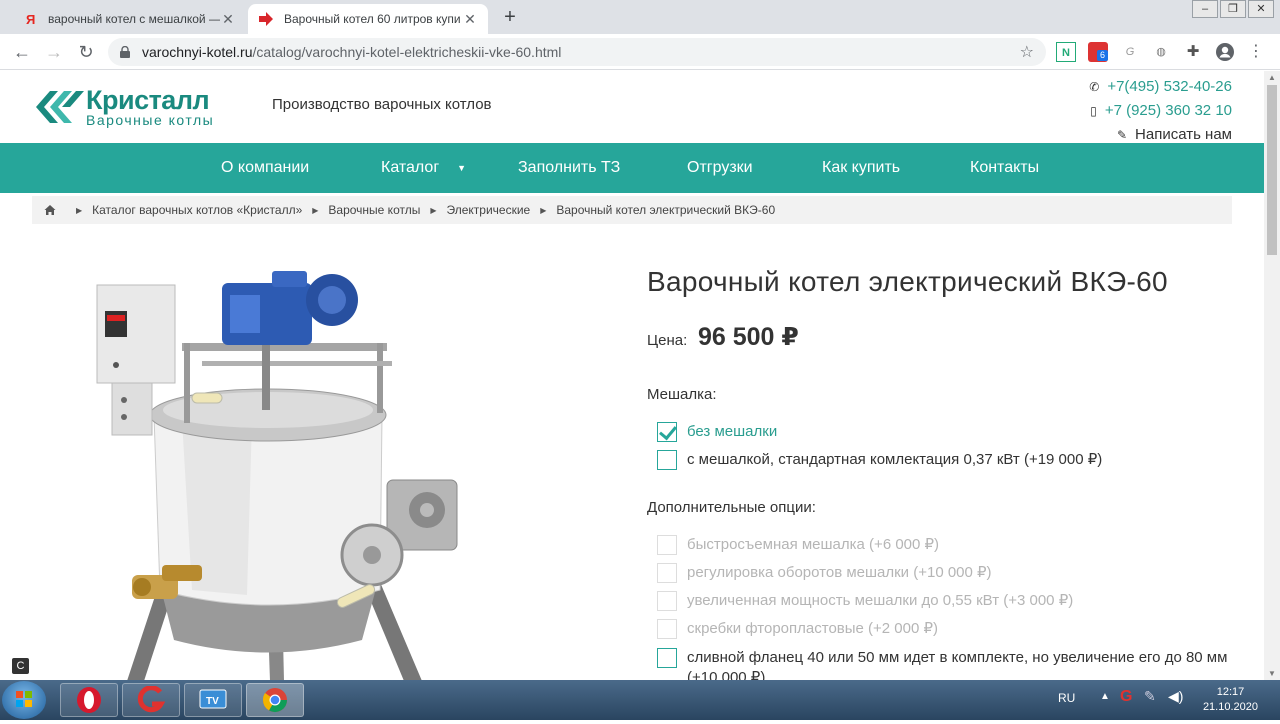 This screenshot has height=724, width=1280. Describe the element at coordinates (1272, 170) in the screenshot. I see `scrollbar-thumb` at that location.